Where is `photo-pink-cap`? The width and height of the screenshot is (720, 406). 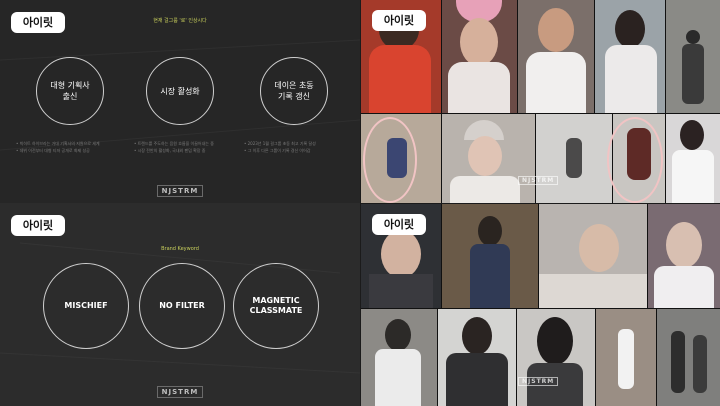 photo-pink-cap is located at coordinates (479, 56).